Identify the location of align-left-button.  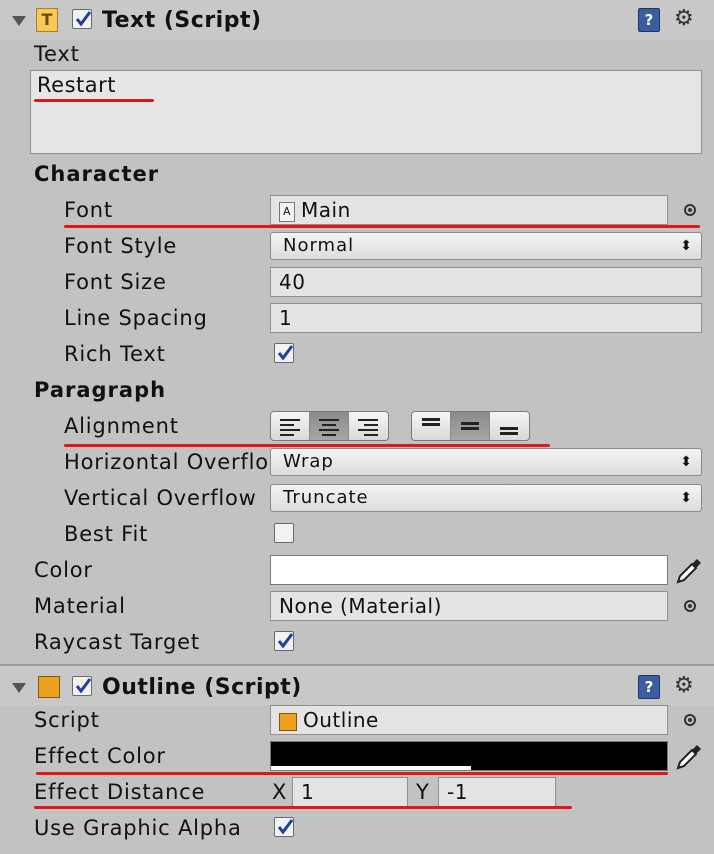
(290, 426).